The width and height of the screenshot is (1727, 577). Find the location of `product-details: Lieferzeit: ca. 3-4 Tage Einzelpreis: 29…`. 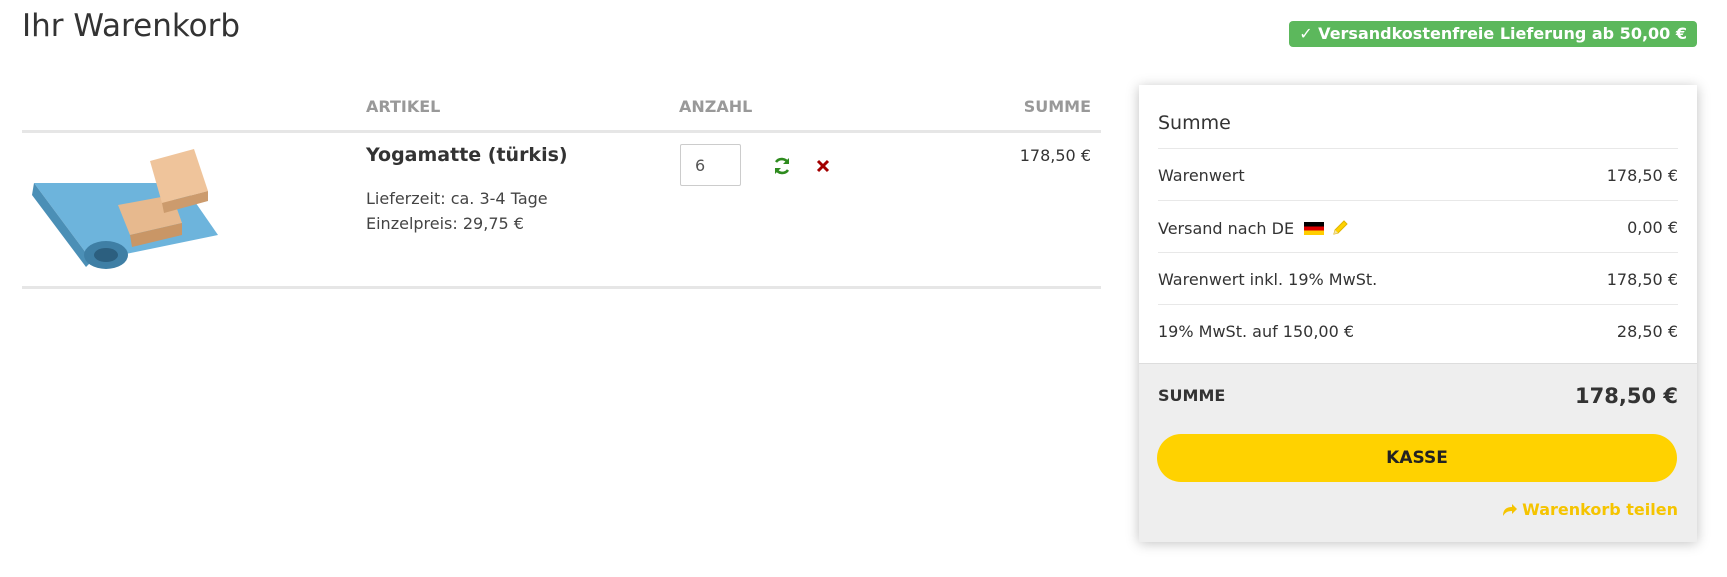

product-details: Lieferzeit: ca. 3-4 Tage Einzelpreis: 29… is located at coordinates (457, 211).